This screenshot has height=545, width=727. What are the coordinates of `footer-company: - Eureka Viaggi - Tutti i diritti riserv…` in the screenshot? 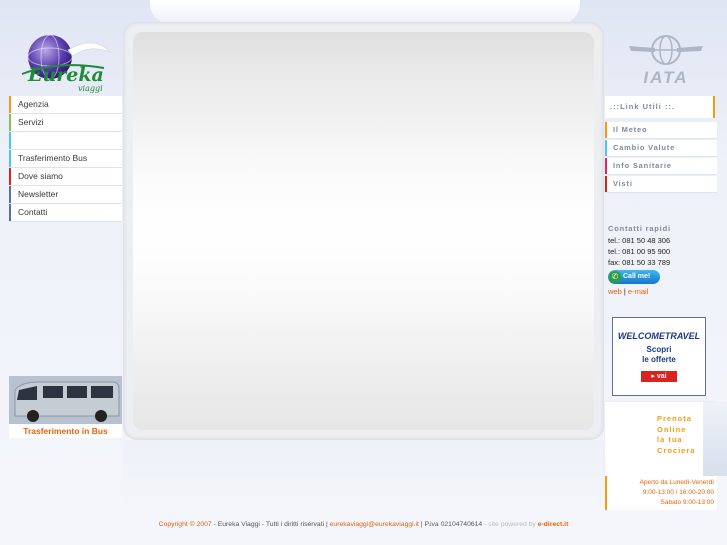 It's located at (270, 524).